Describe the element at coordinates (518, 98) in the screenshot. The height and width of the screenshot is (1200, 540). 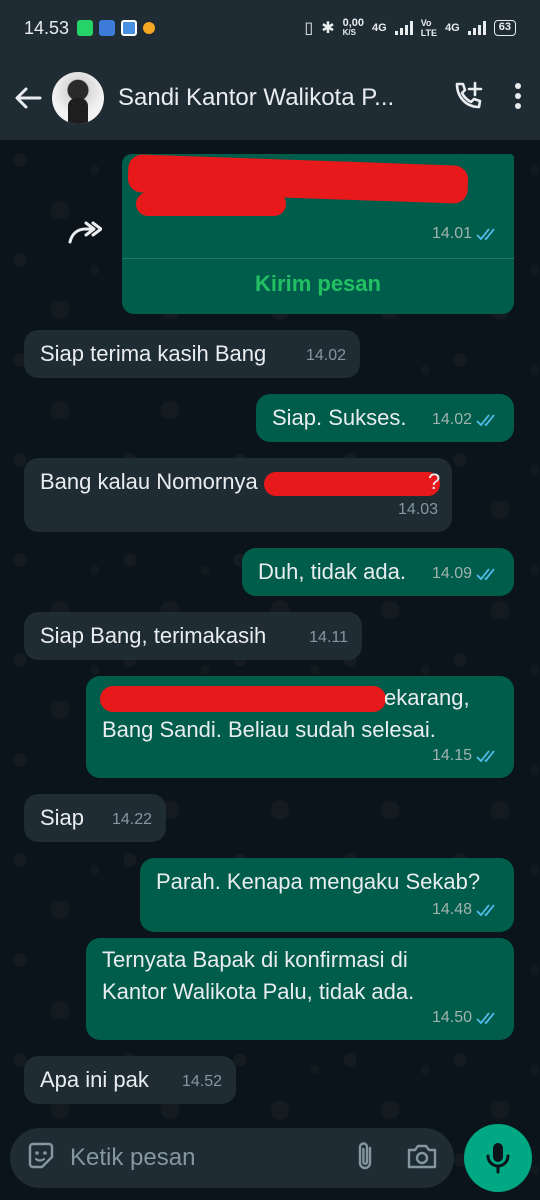
I see `more-vert-icon` at that location.